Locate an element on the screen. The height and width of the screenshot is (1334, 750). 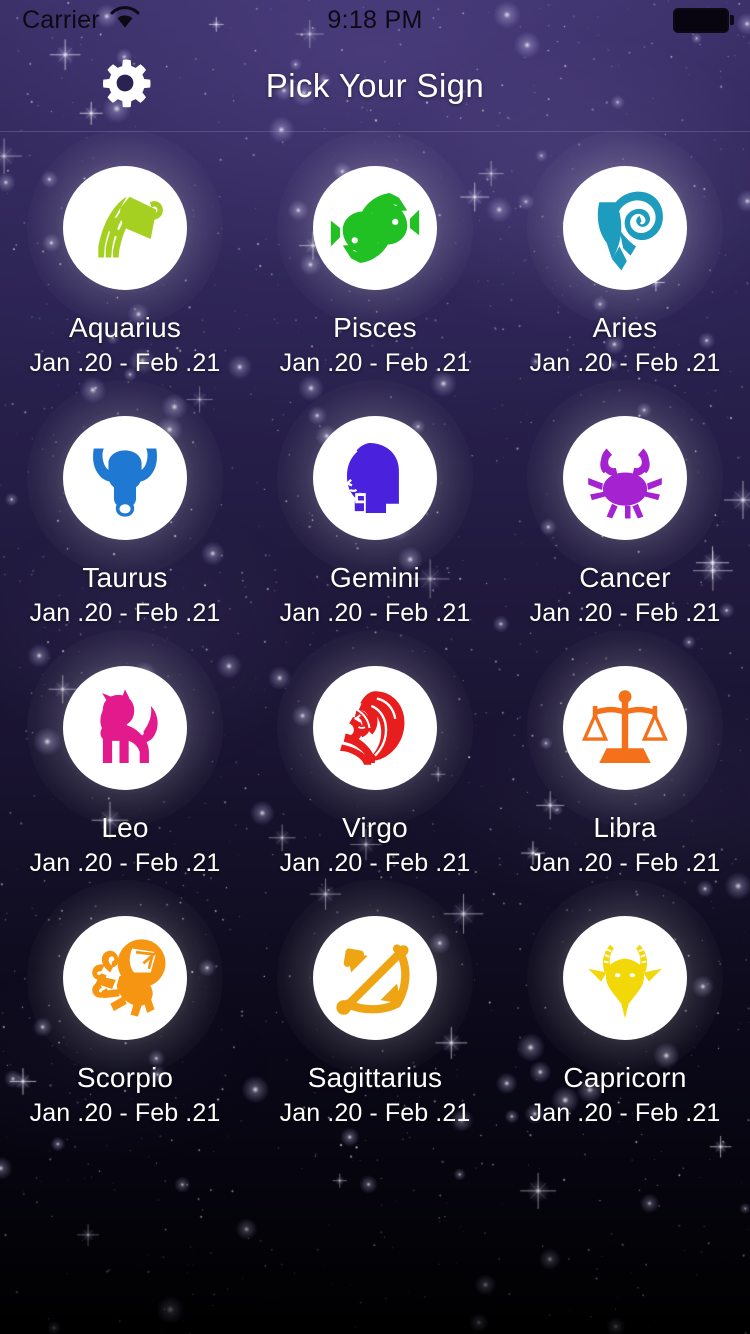
sign-name: Cancer is located at coordinates (625, 577).